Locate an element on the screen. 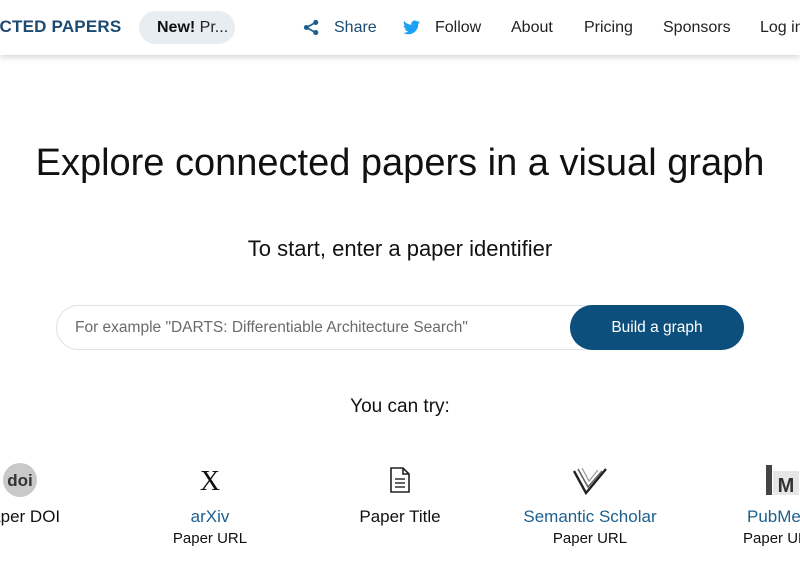  try-label: You can try: is located at coordinates (400, 406).